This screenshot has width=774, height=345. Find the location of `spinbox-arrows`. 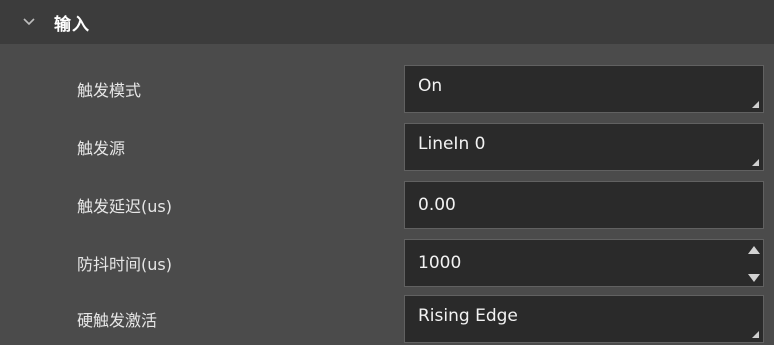

spinbox-arrows is located at coordinates (754, 264).